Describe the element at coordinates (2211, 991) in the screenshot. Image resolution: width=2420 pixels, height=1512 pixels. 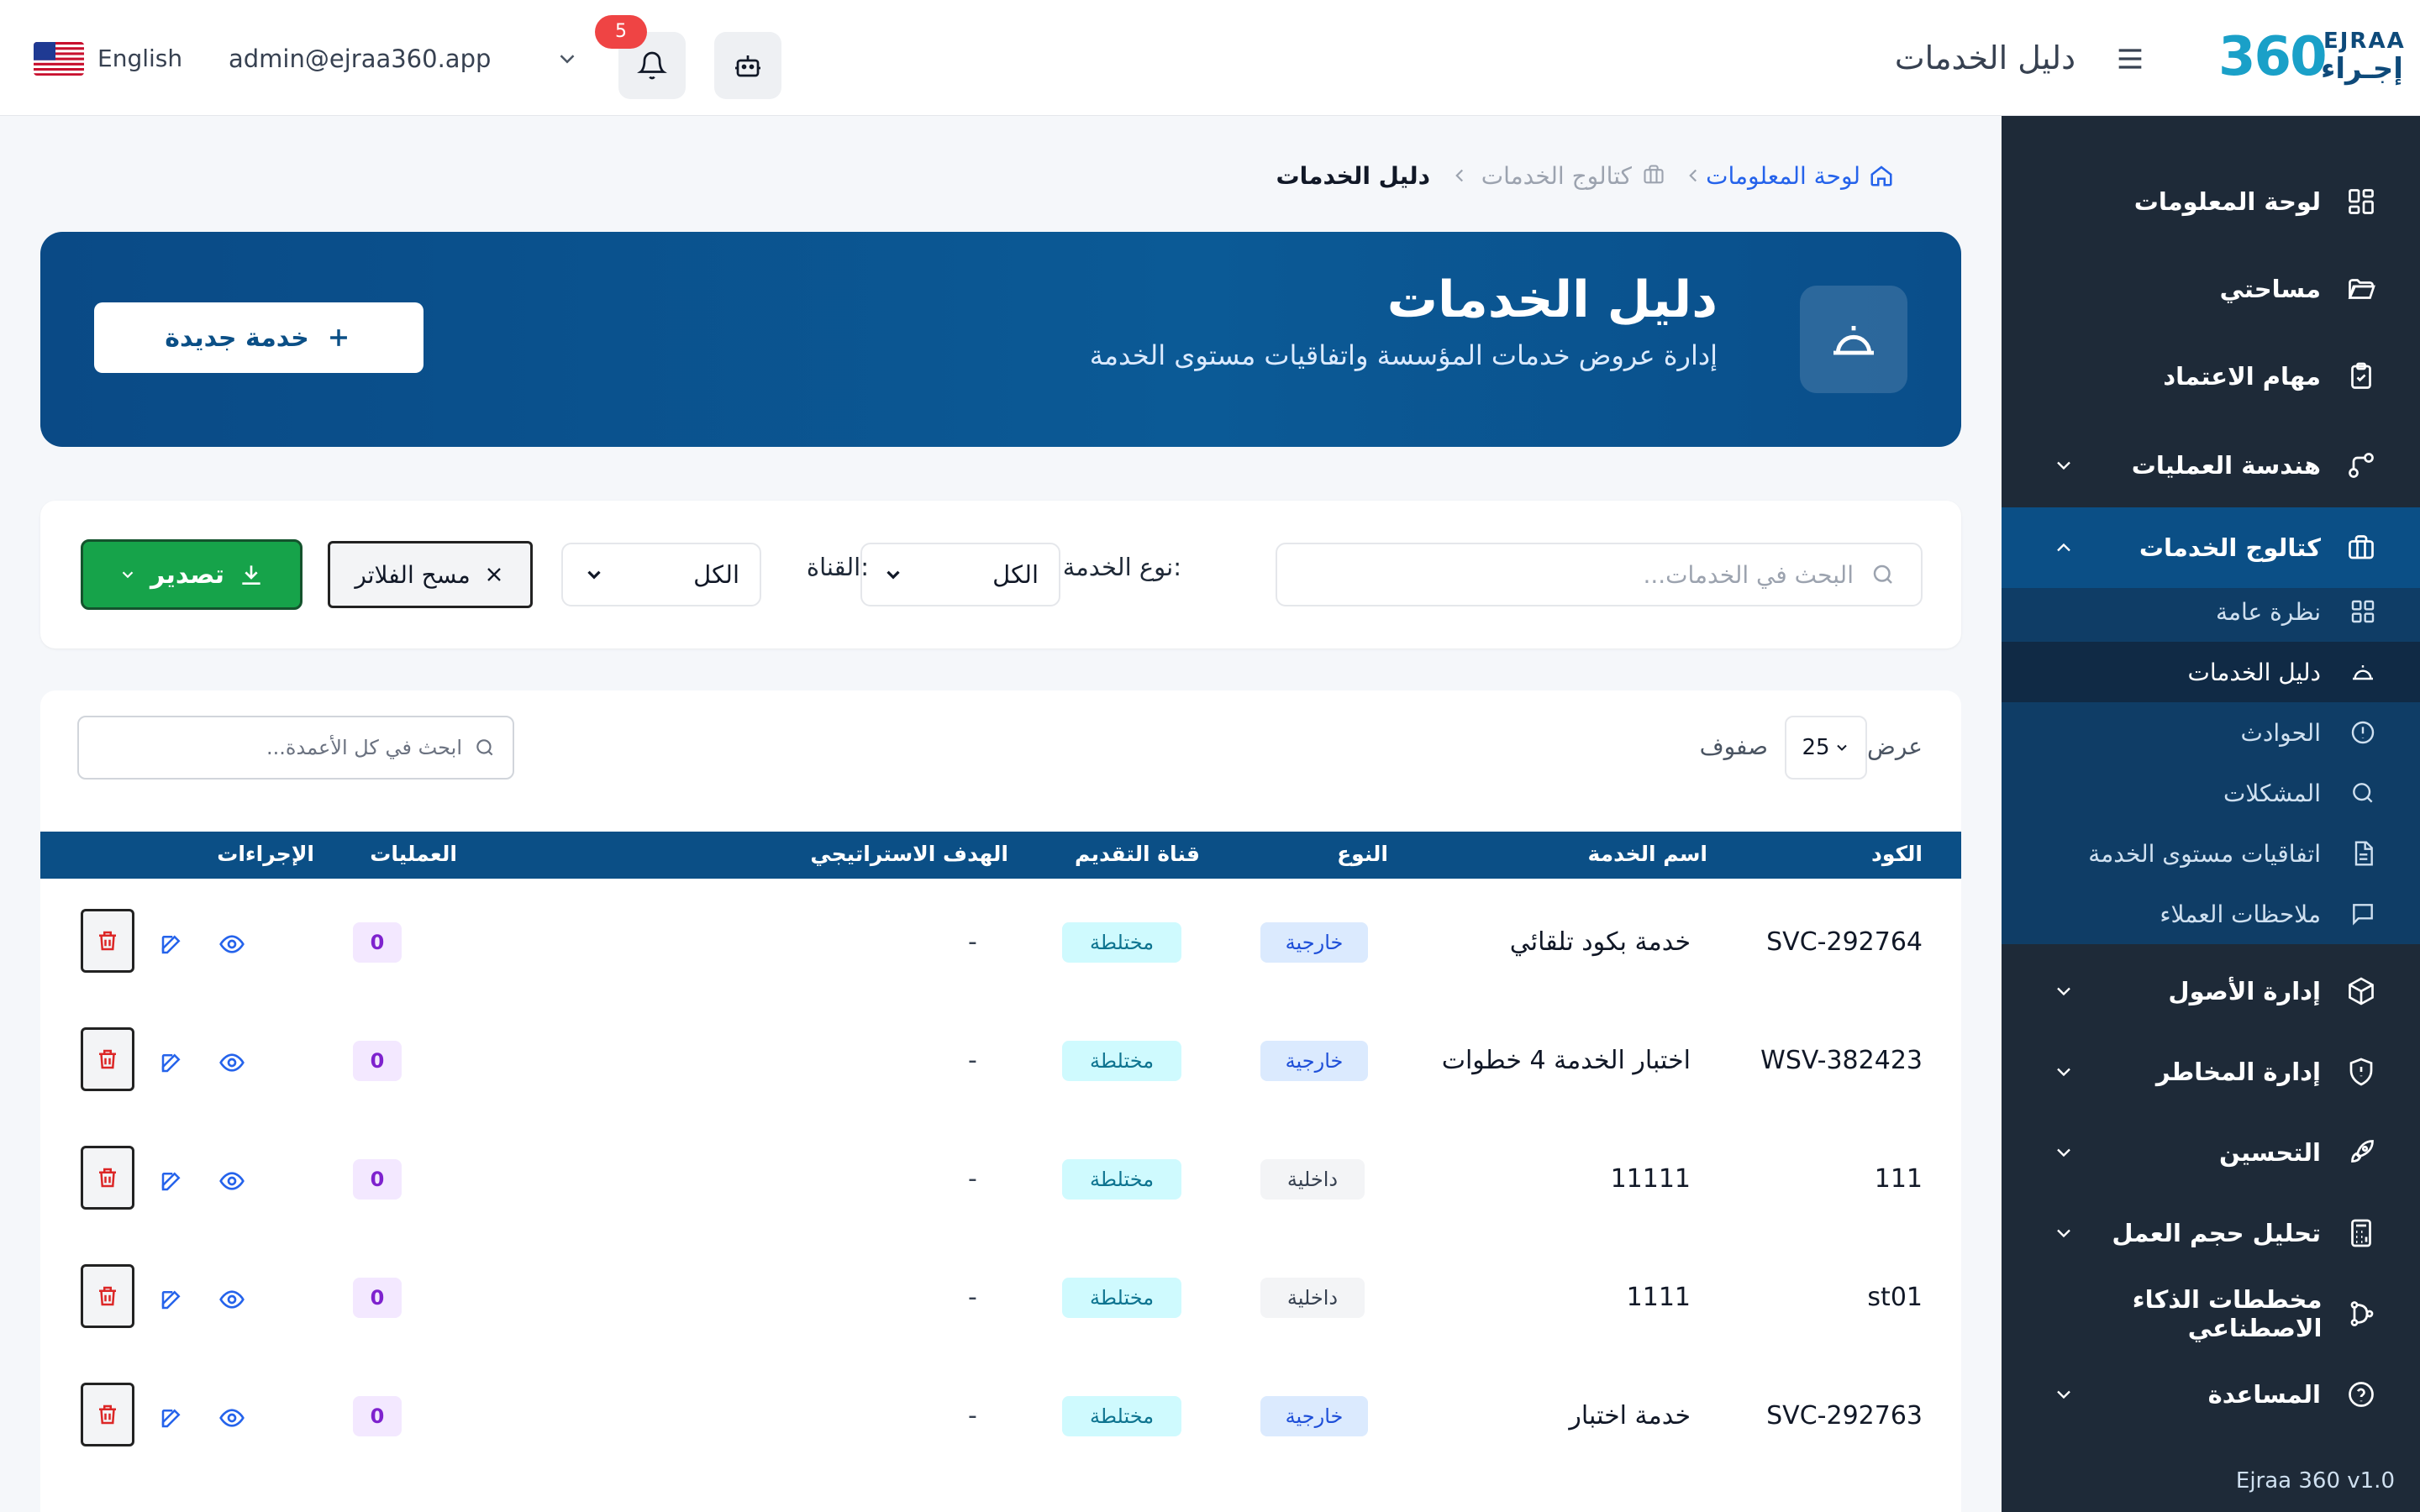
I see `sidebar-item-asset-management: إدارة الأصول` at that location.